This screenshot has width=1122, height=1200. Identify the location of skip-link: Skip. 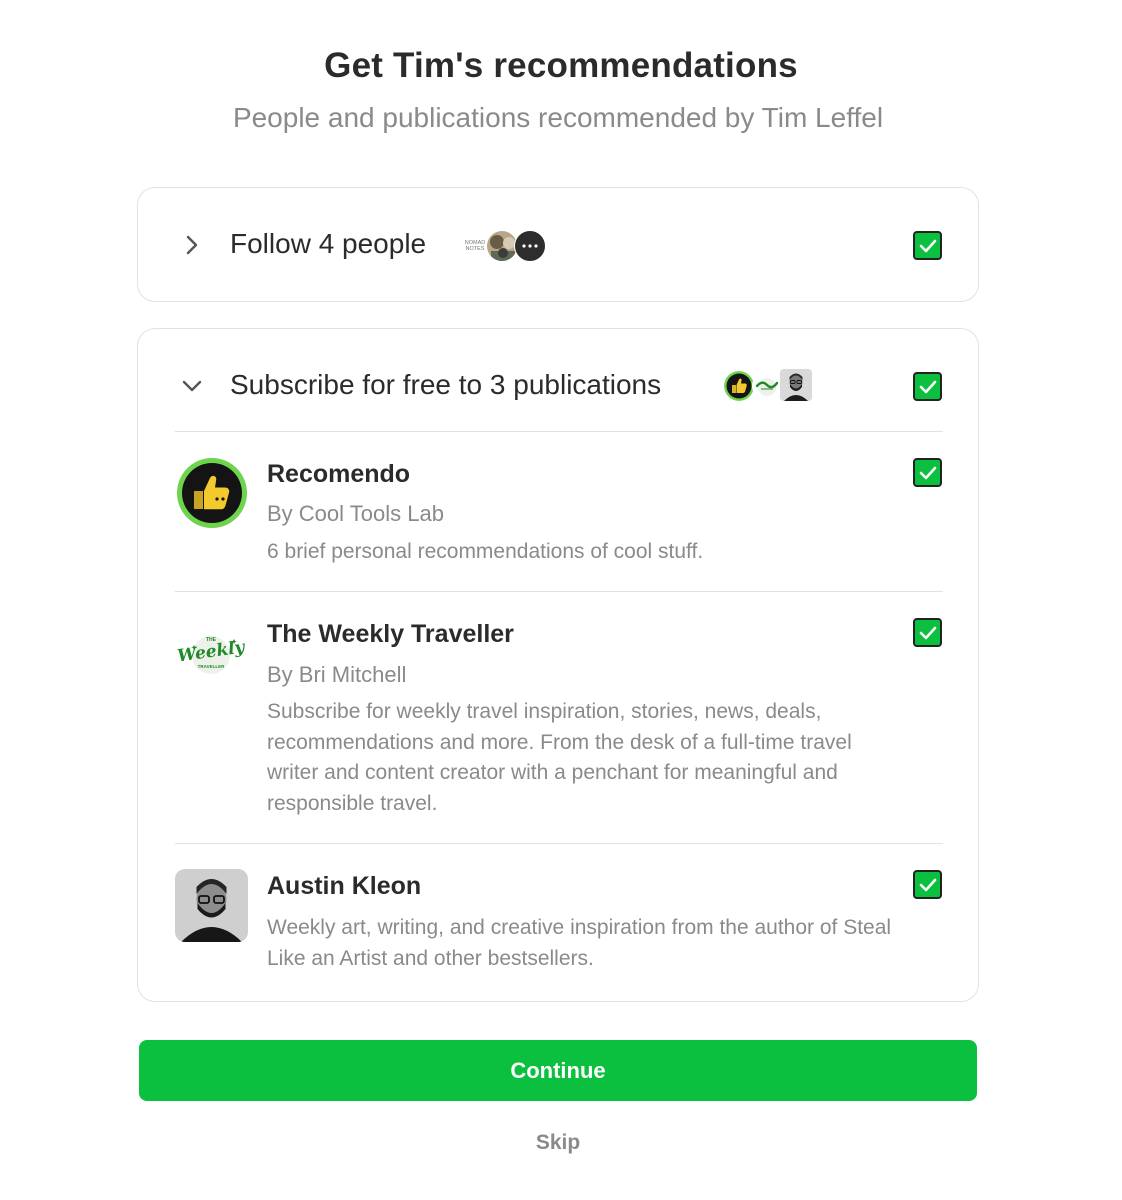
(558, 1143).